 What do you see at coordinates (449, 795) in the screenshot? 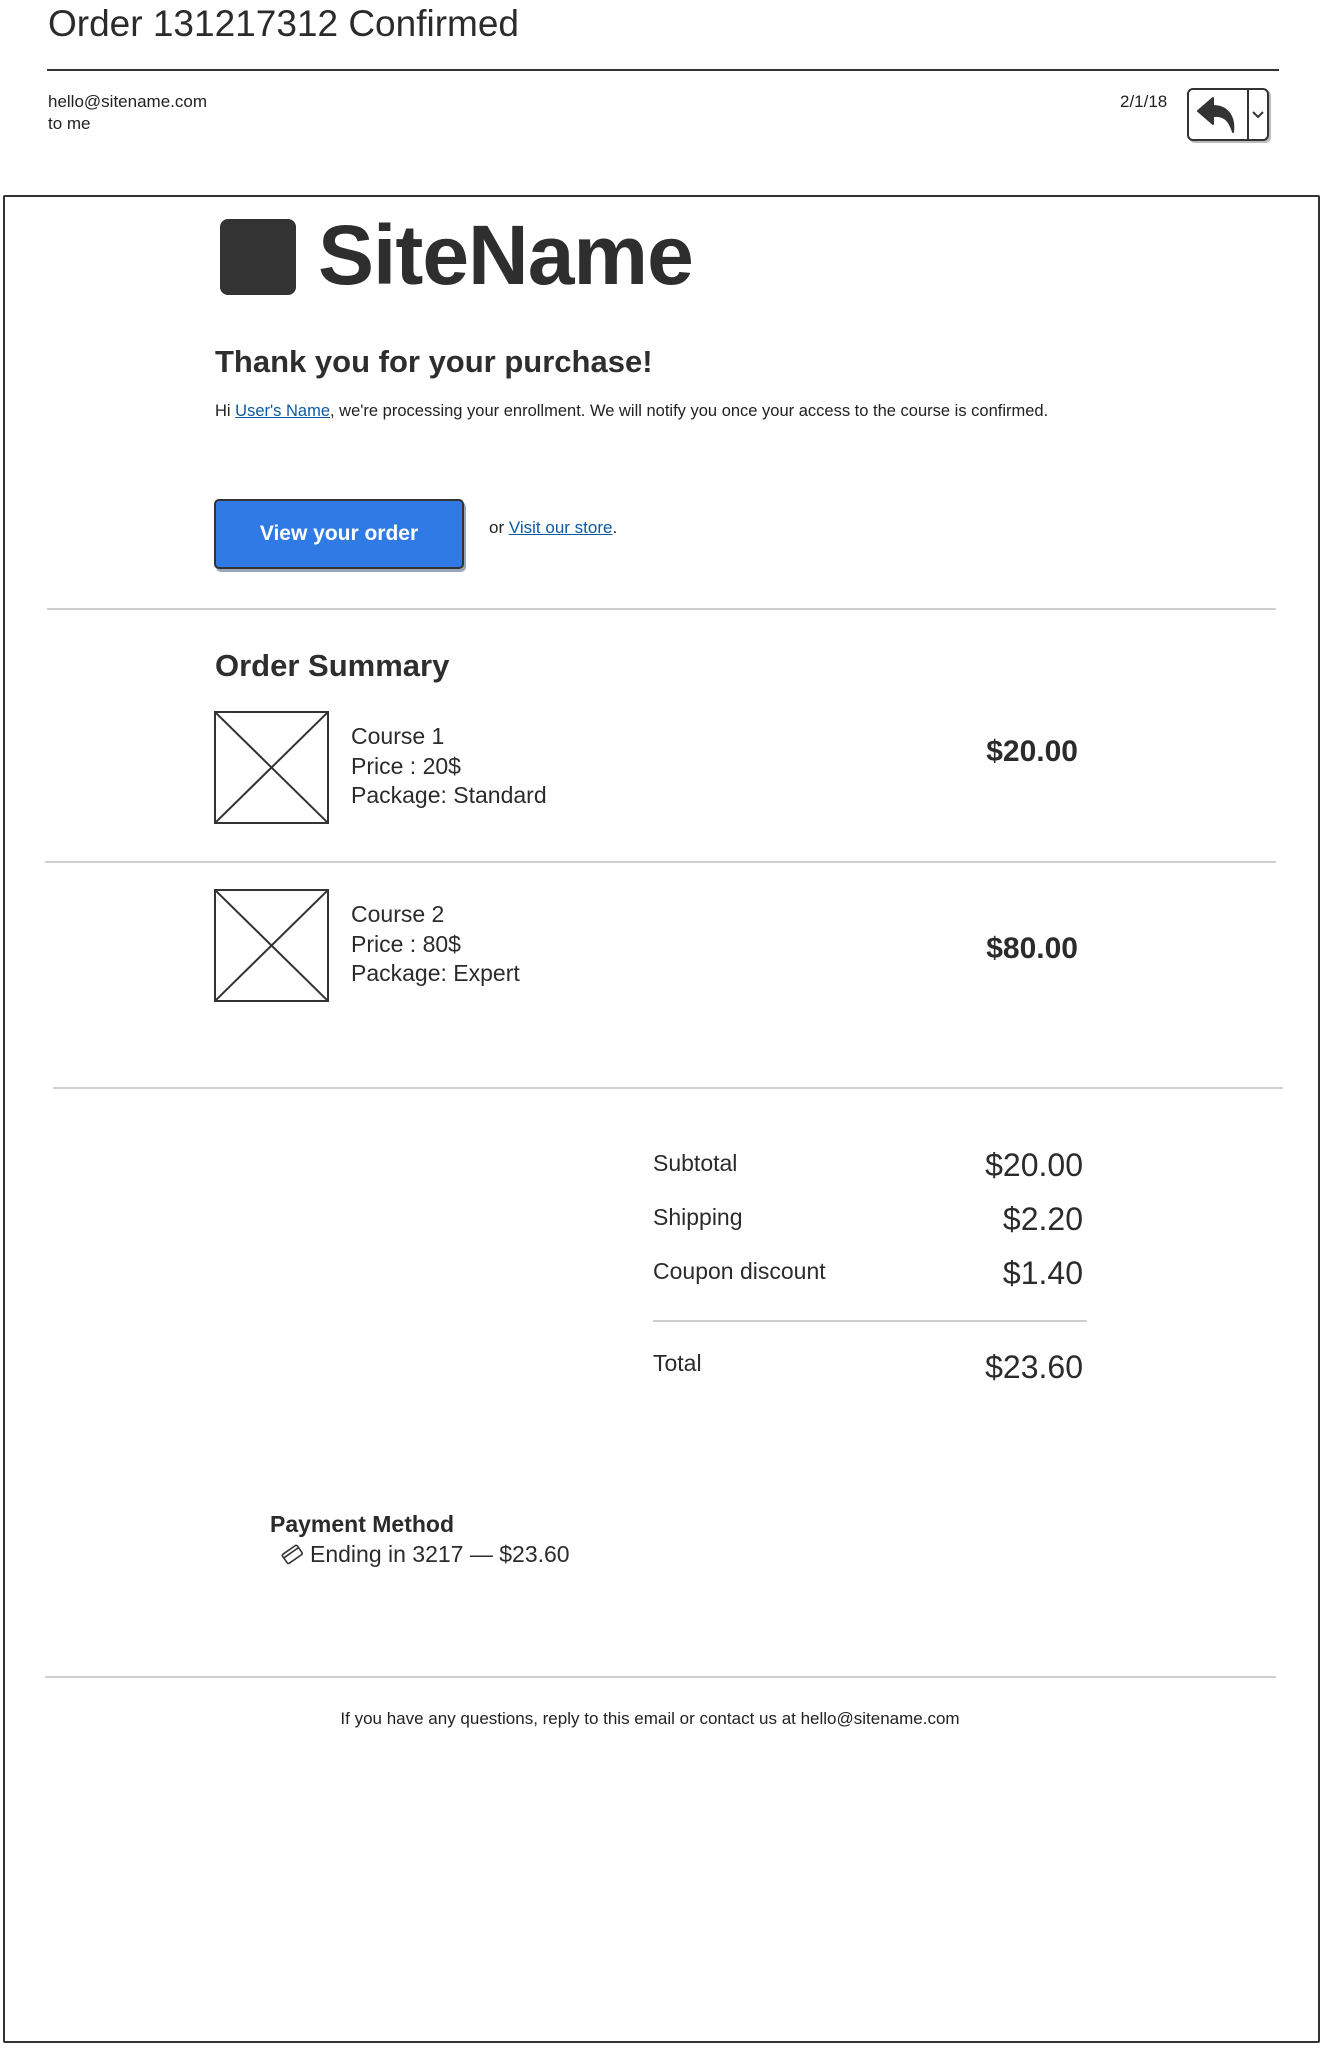
I see `course-package: Package: Standard` at bounding box center [449, 795].